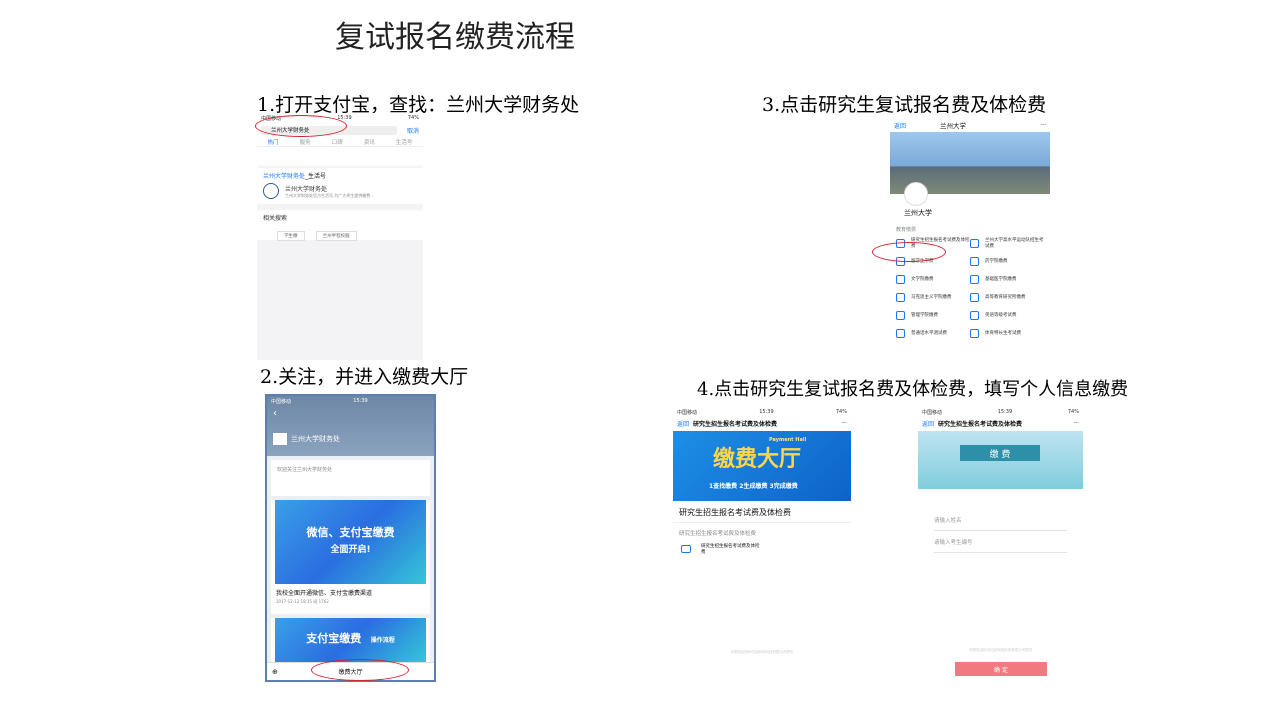 The width and height of the screenshot is (1280, 720). Describe the element at coordinates (413, 130) in the screenshot. I see `cancel-button: 取消` at that location.